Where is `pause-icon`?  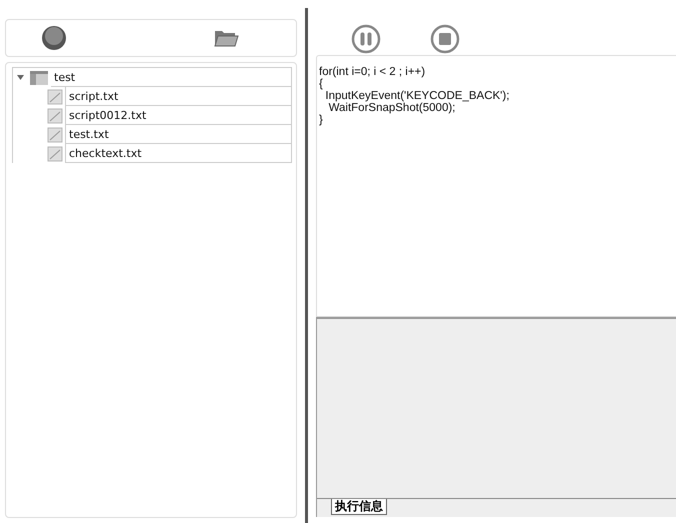 pause-icon is located at coordinates (366, 39).